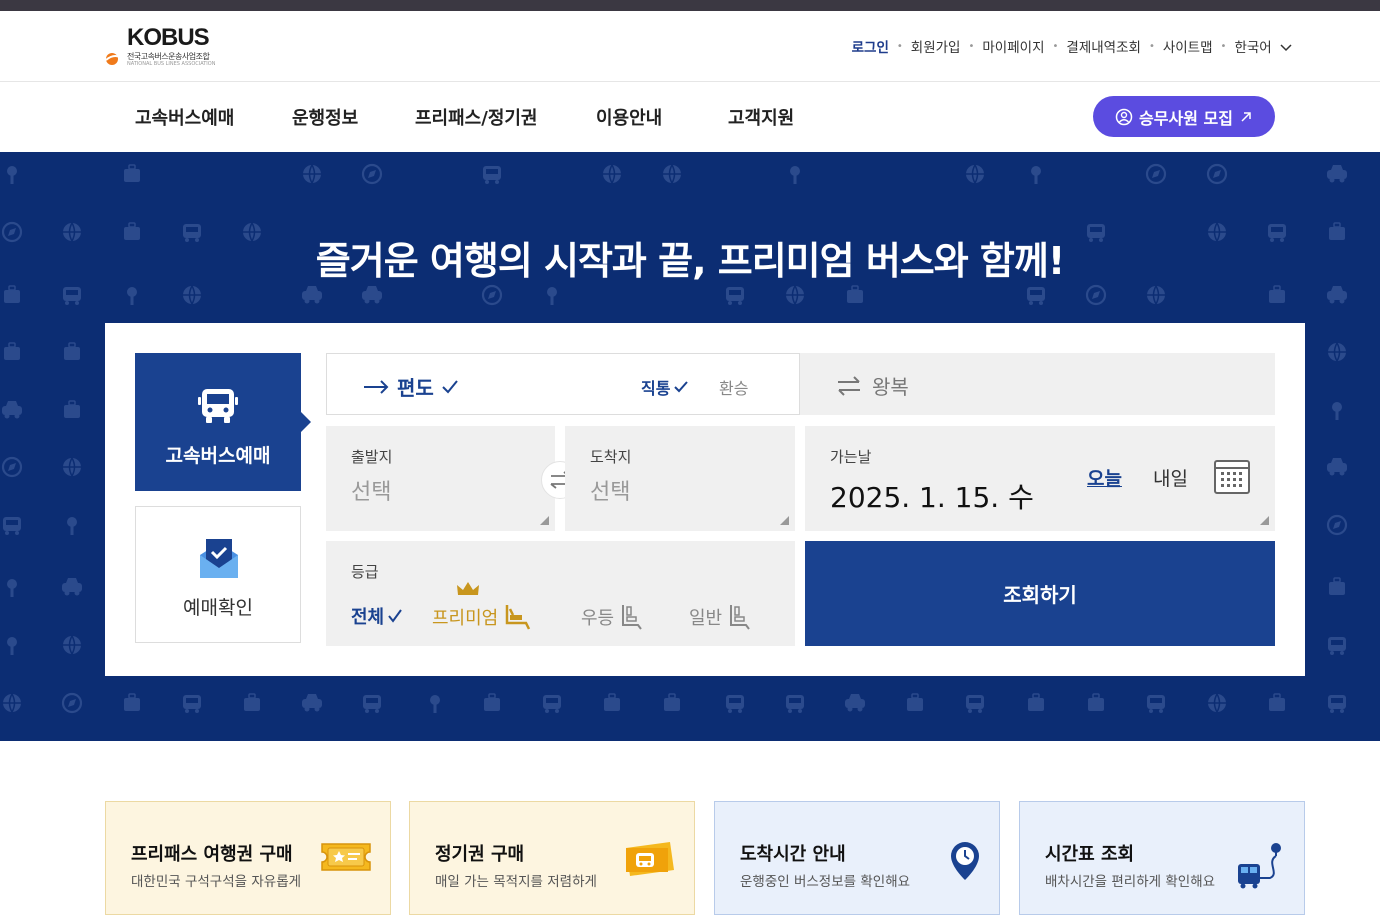 The width and height of the screenshot is (1380, 915). I want to click on browser-top-bar, so click(690, 5).